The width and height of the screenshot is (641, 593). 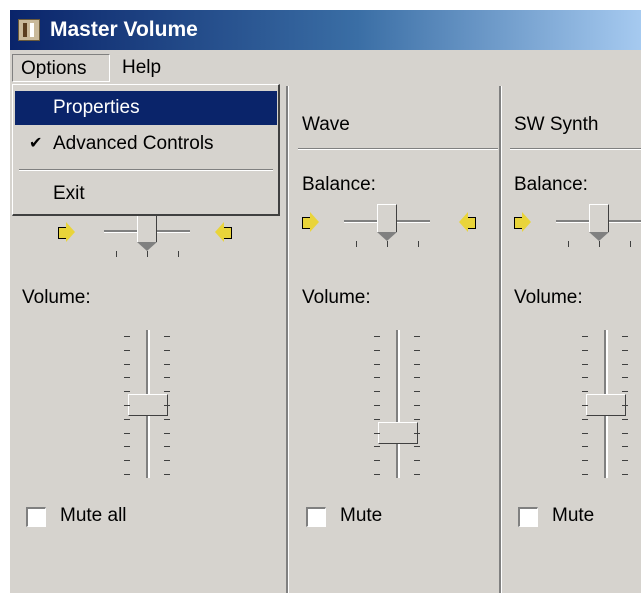 I want to click on wave-volume-slider, so click(x=400, y=405).